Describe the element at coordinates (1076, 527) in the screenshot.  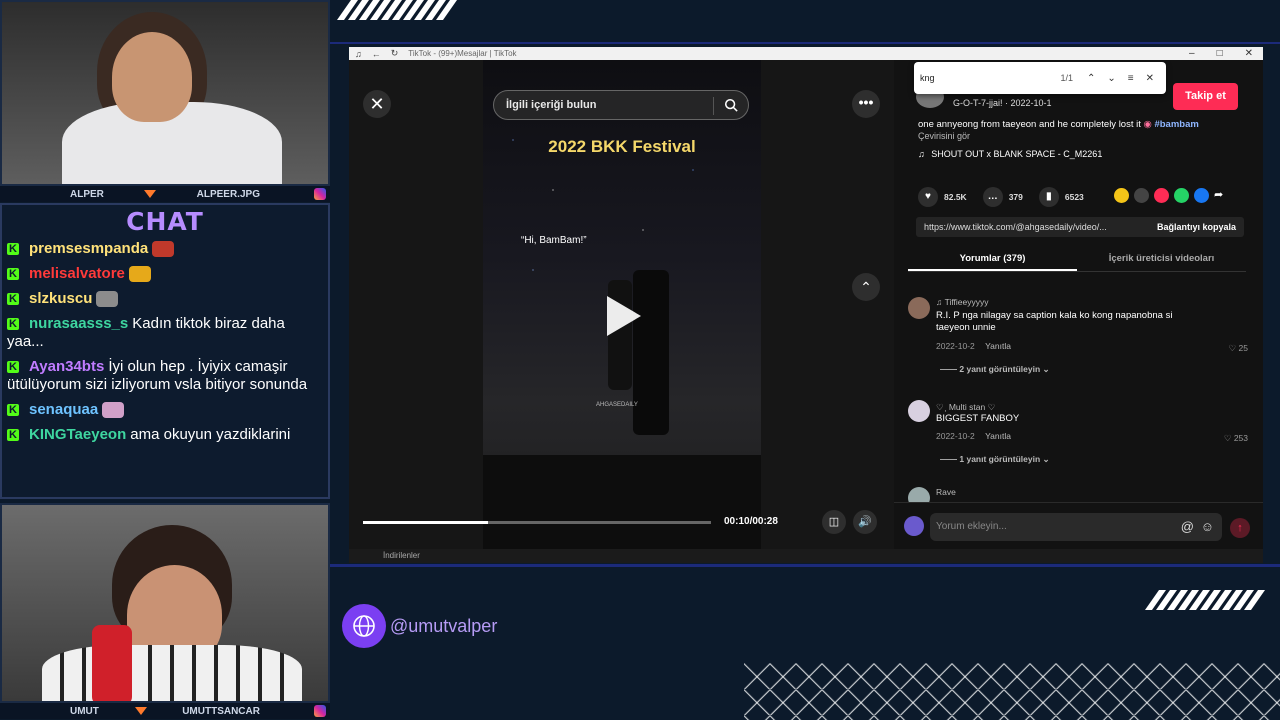
I see `comment-input: Yorum ekleyin... @ ☺` at that location.